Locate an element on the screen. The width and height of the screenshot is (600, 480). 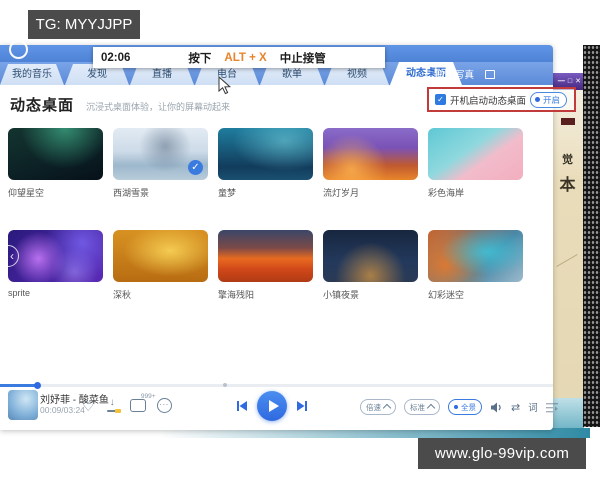
wallpaper-name: 深秋 is located at coordinates (122, 295).